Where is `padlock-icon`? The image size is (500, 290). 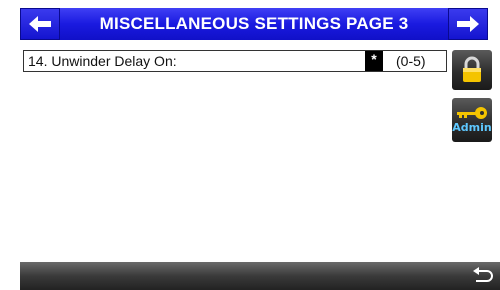 padlock-icon is located at coordinates (472, 69).